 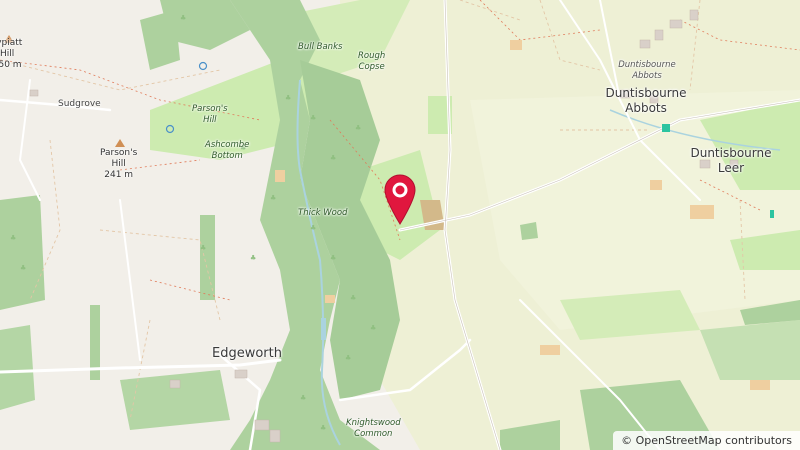 What do you see at coordinates (119, 153) in the screenshot?
I see `parsons-name-line-1: Parson's` at bounding box center [119, 153].